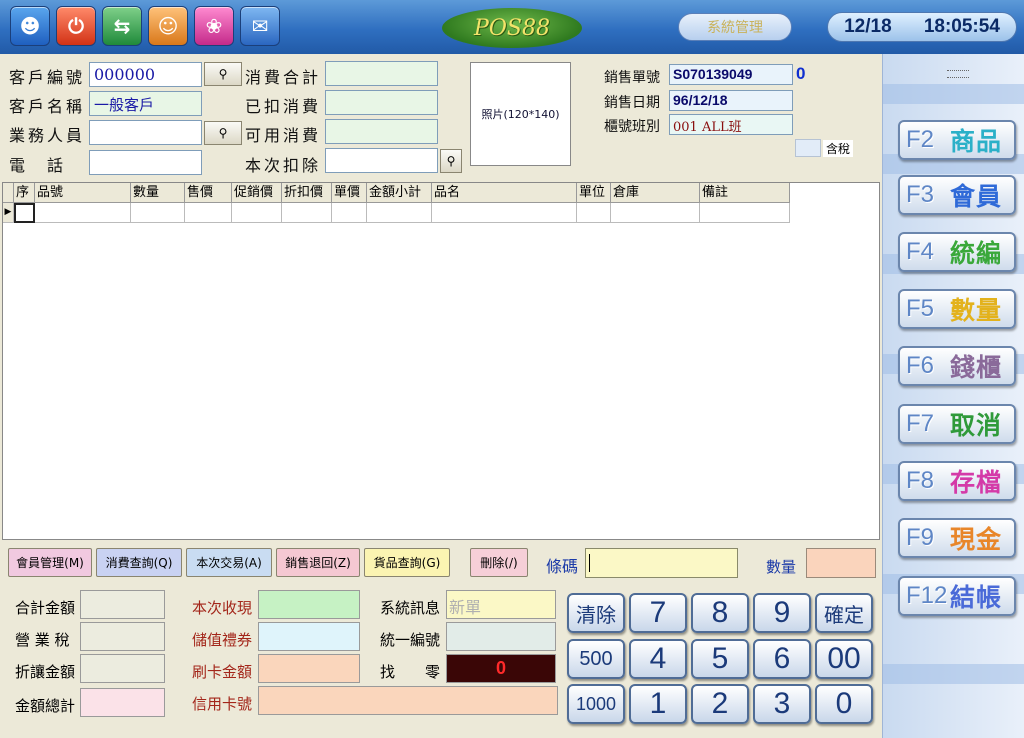  I want to click on keypad-1: 1, so click(658, 704).